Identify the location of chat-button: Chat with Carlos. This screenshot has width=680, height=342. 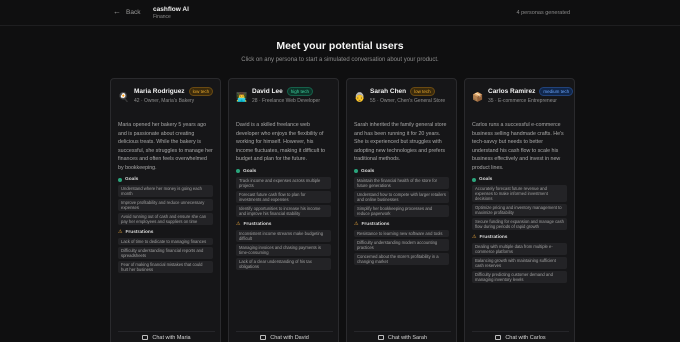
(520, 336).